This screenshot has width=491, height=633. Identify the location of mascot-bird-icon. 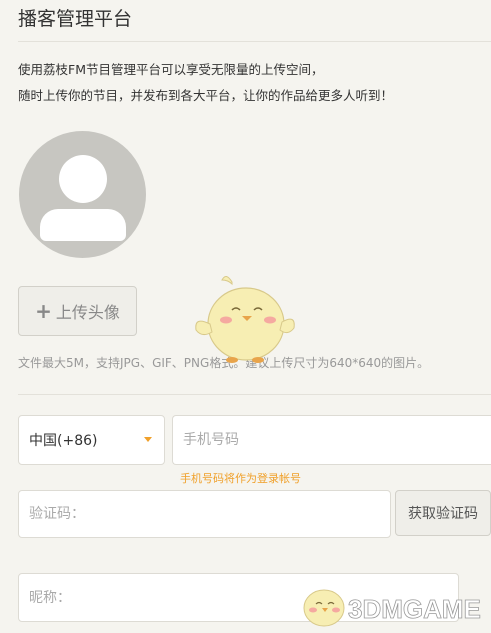
(245, 319).